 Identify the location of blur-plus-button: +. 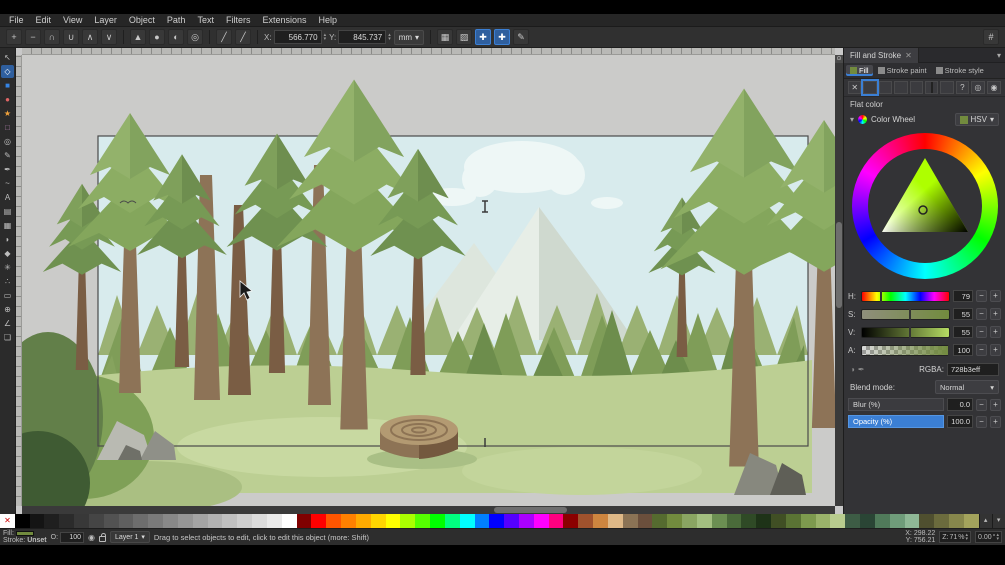
(995, 404).